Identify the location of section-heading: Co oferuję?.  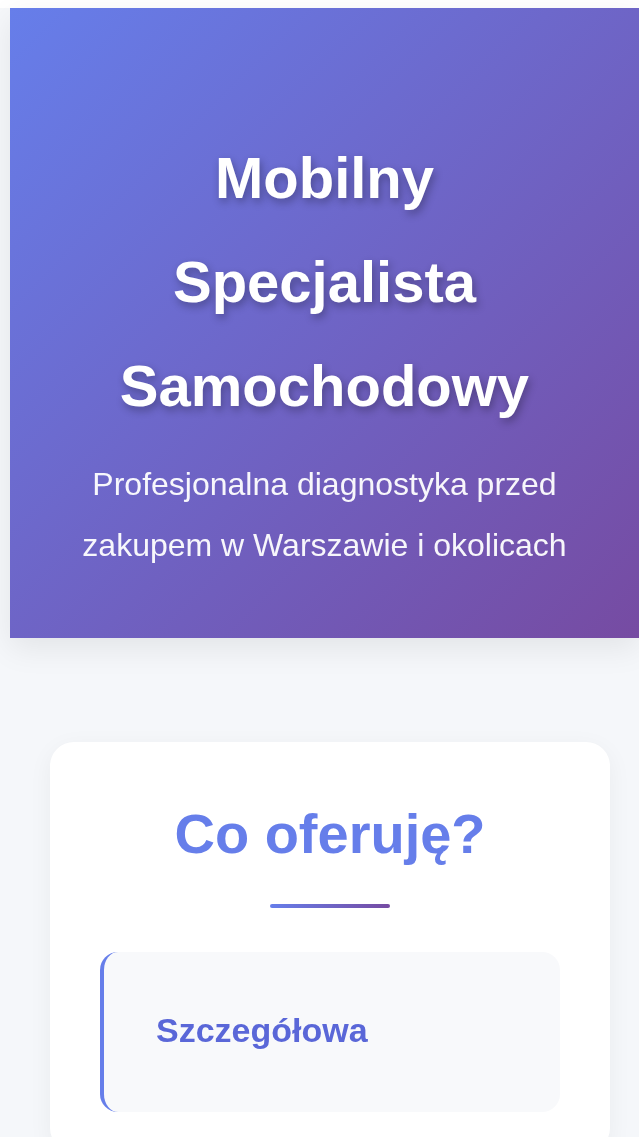
(330, 834).